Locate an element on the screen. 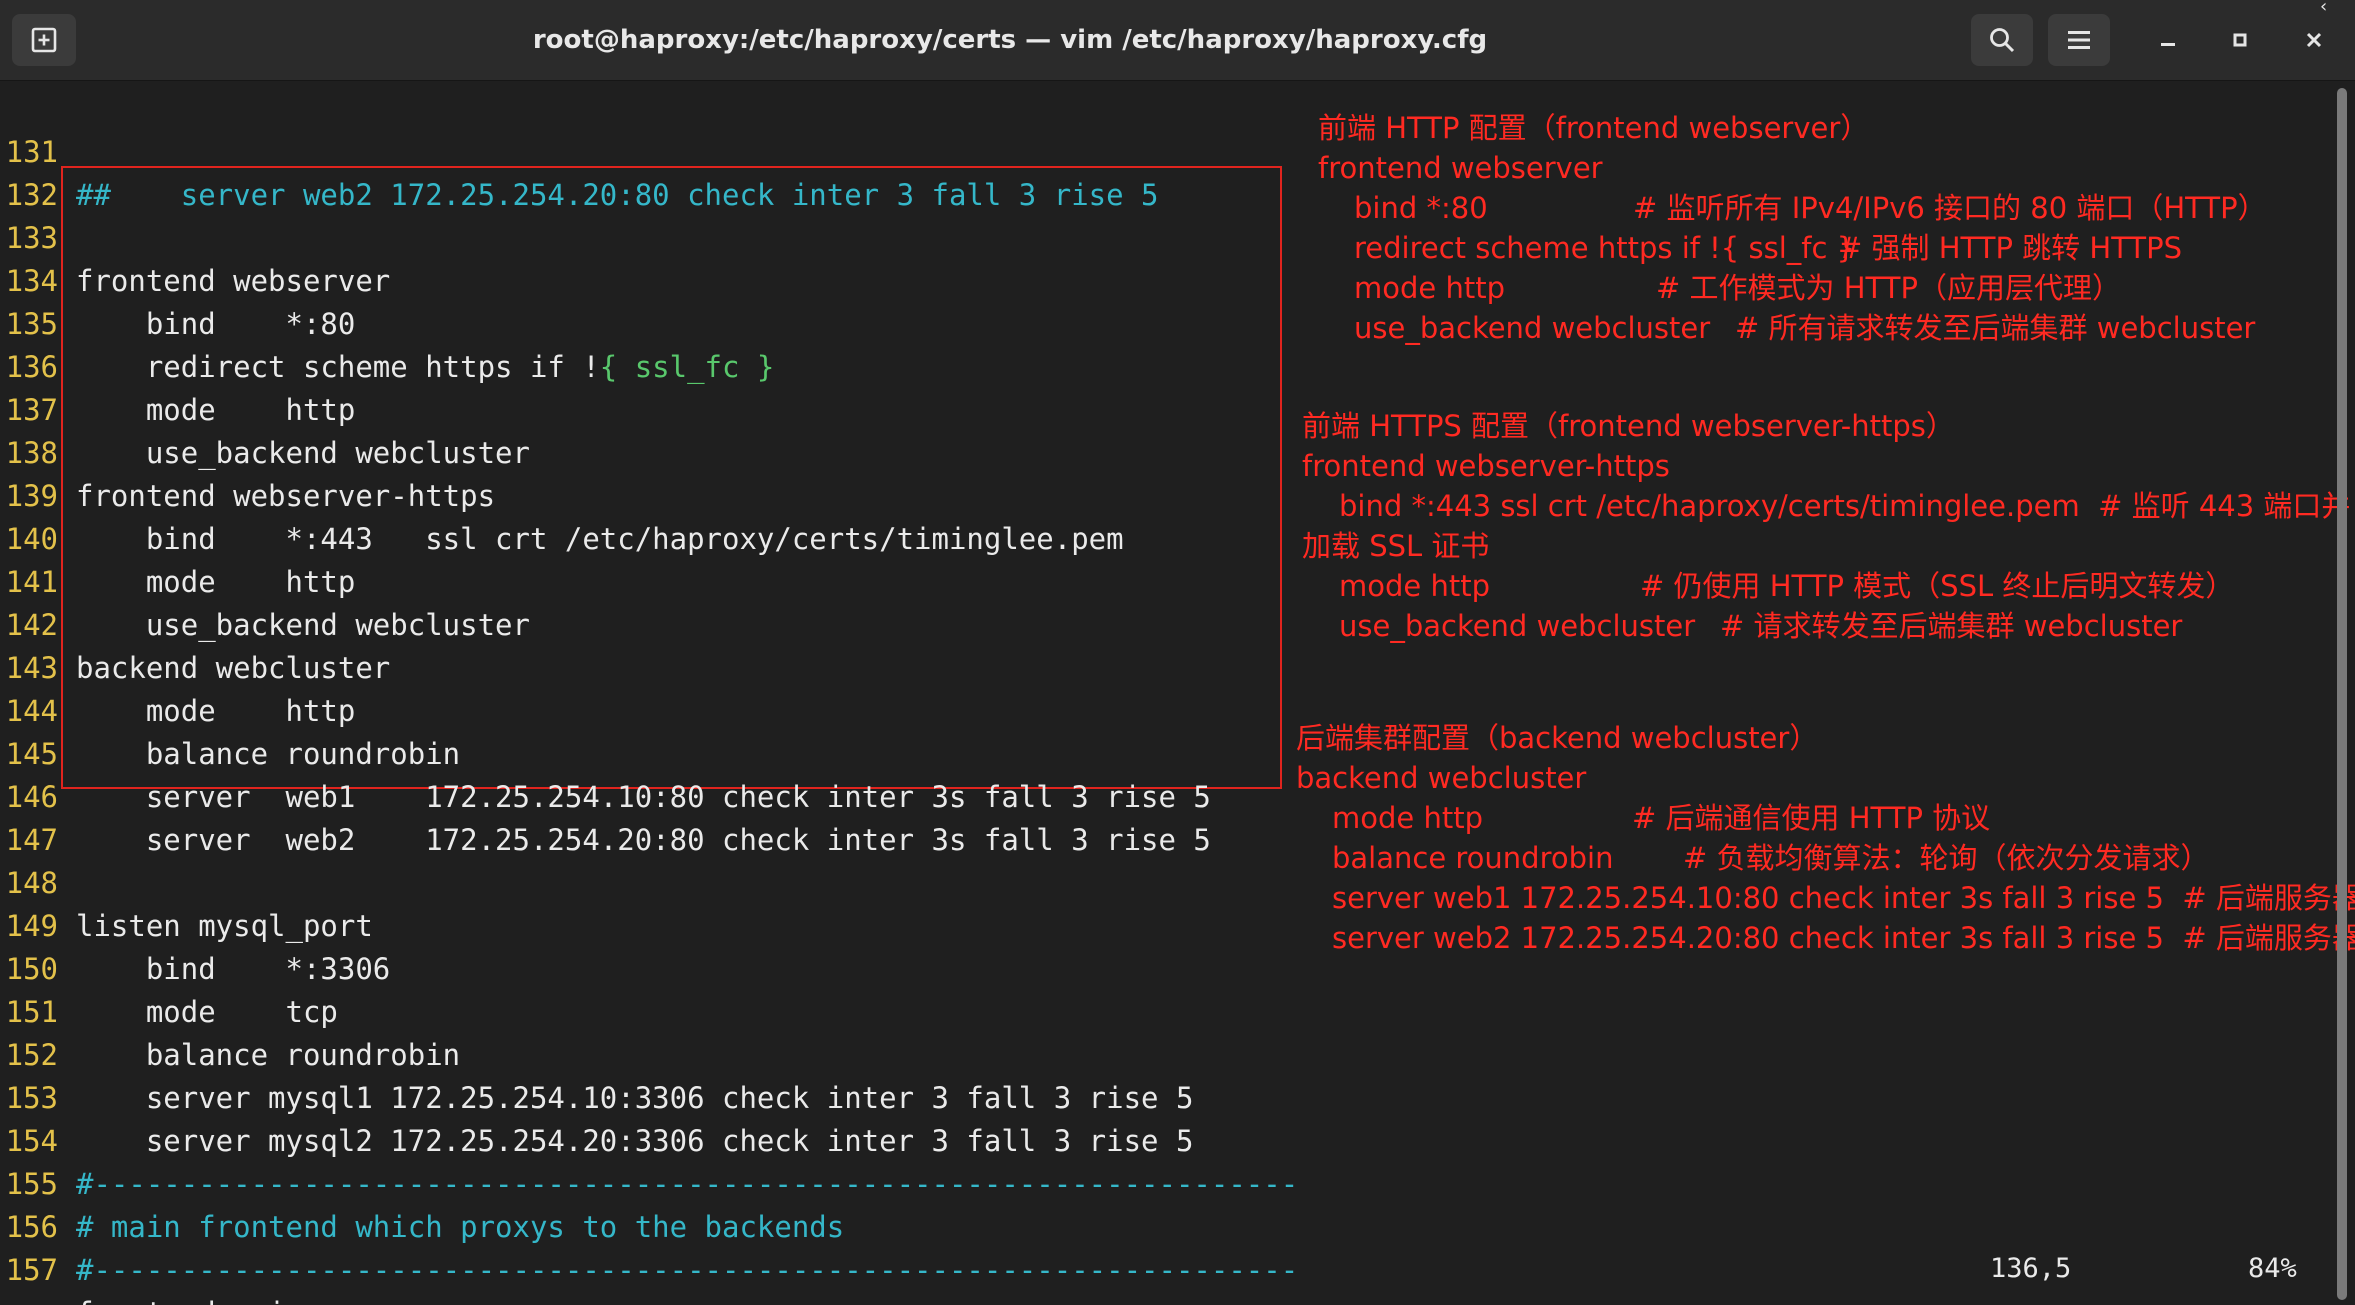 The height and width of the screenshot is (1305, 2355). line-text-block: { ssl_fc } is located at coordinates (687, 367).